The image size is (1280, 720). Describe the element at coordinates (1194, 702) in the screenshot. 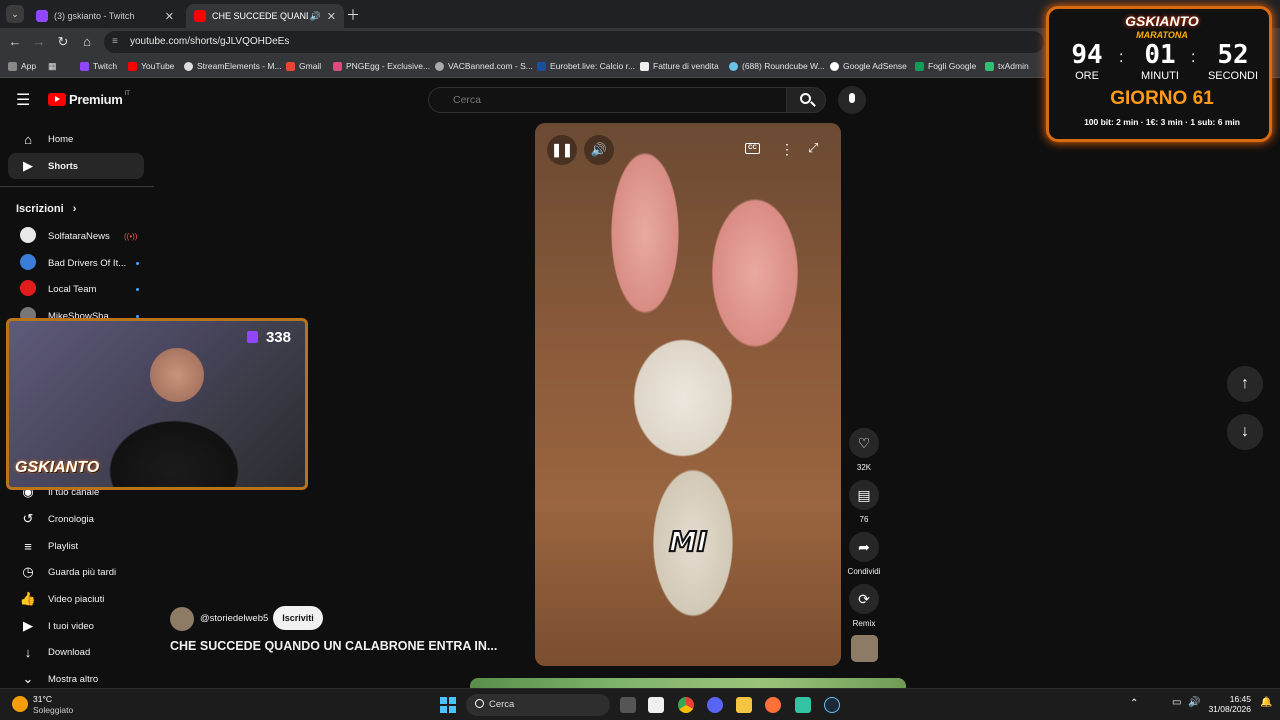

I see `volume-icon: 🔊` at that location.